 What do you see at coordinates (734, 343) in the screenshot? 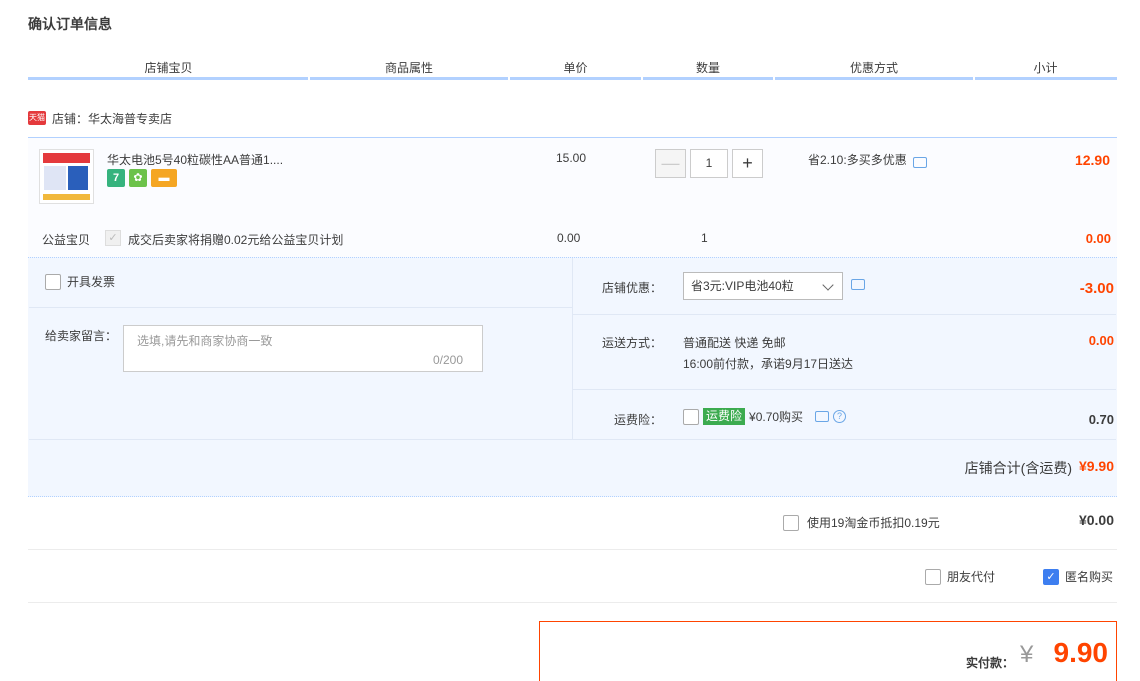
I see `shipping-method: 普通配送 快递 免邮` at bounding box center [734, 343].